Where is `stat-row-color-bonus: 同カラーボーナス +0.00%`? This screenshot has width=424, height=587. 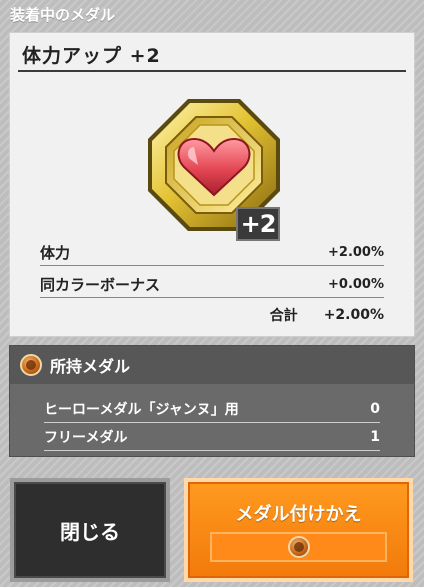 stat-row-color-bonus: 同カラーボーナス +0.00% is located at coordinates (212, 284).